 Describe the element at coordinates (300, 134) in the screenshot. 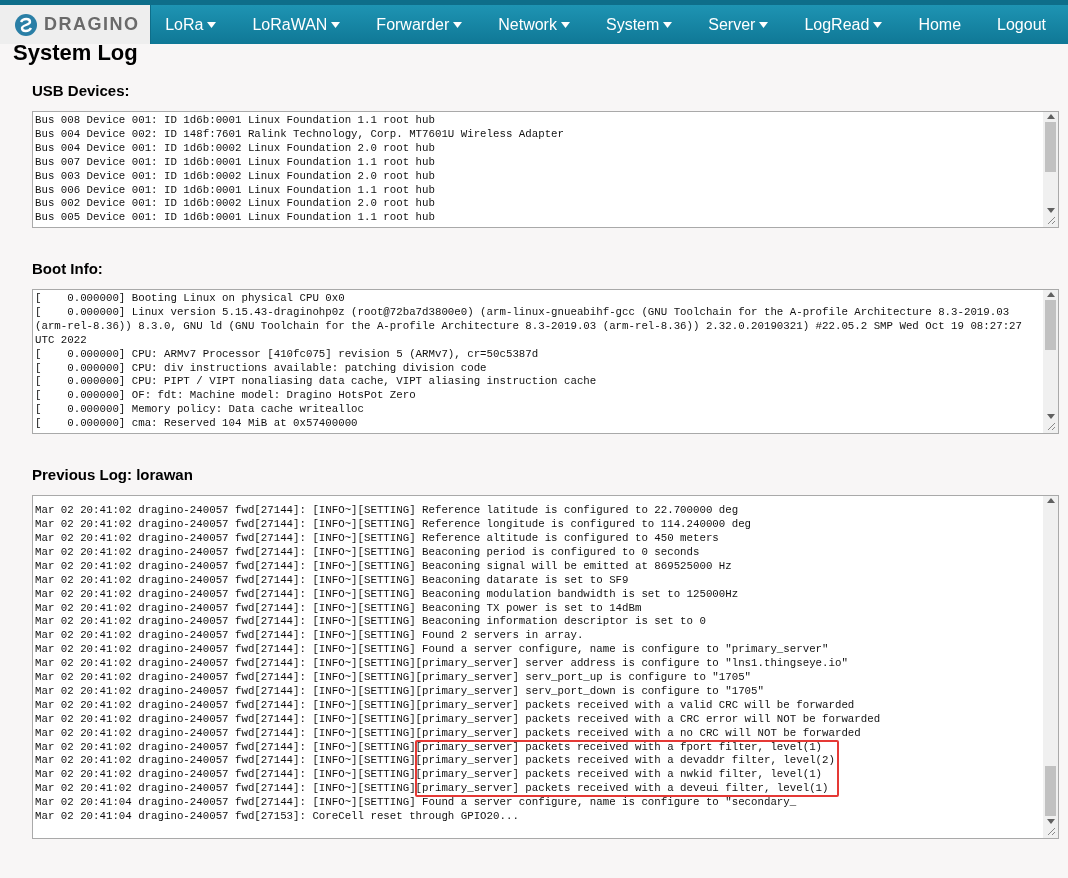

I see `log-line: Bus 004 Device 002: ID 148f:7601 Ralink Technology, Corp. MT7601U Wireless Adapter` at that location.